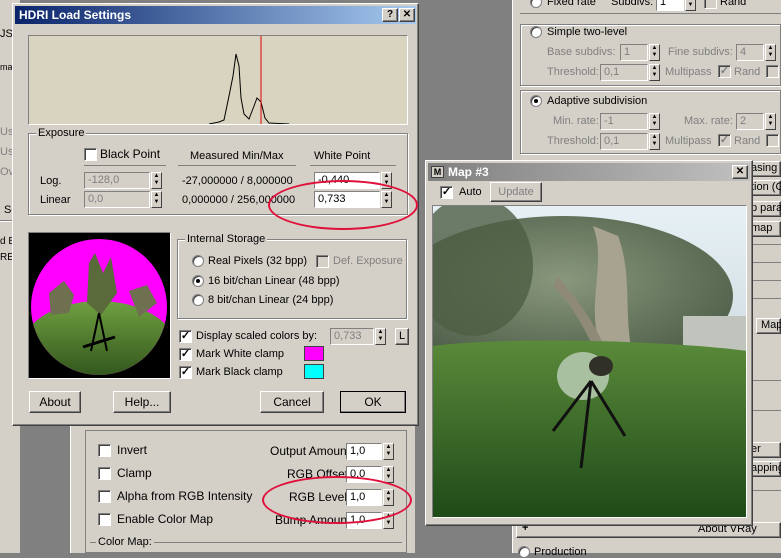 This screenshot has height=558, width=781. I want to click on cancel-button: Cancel, so click(292, 402).